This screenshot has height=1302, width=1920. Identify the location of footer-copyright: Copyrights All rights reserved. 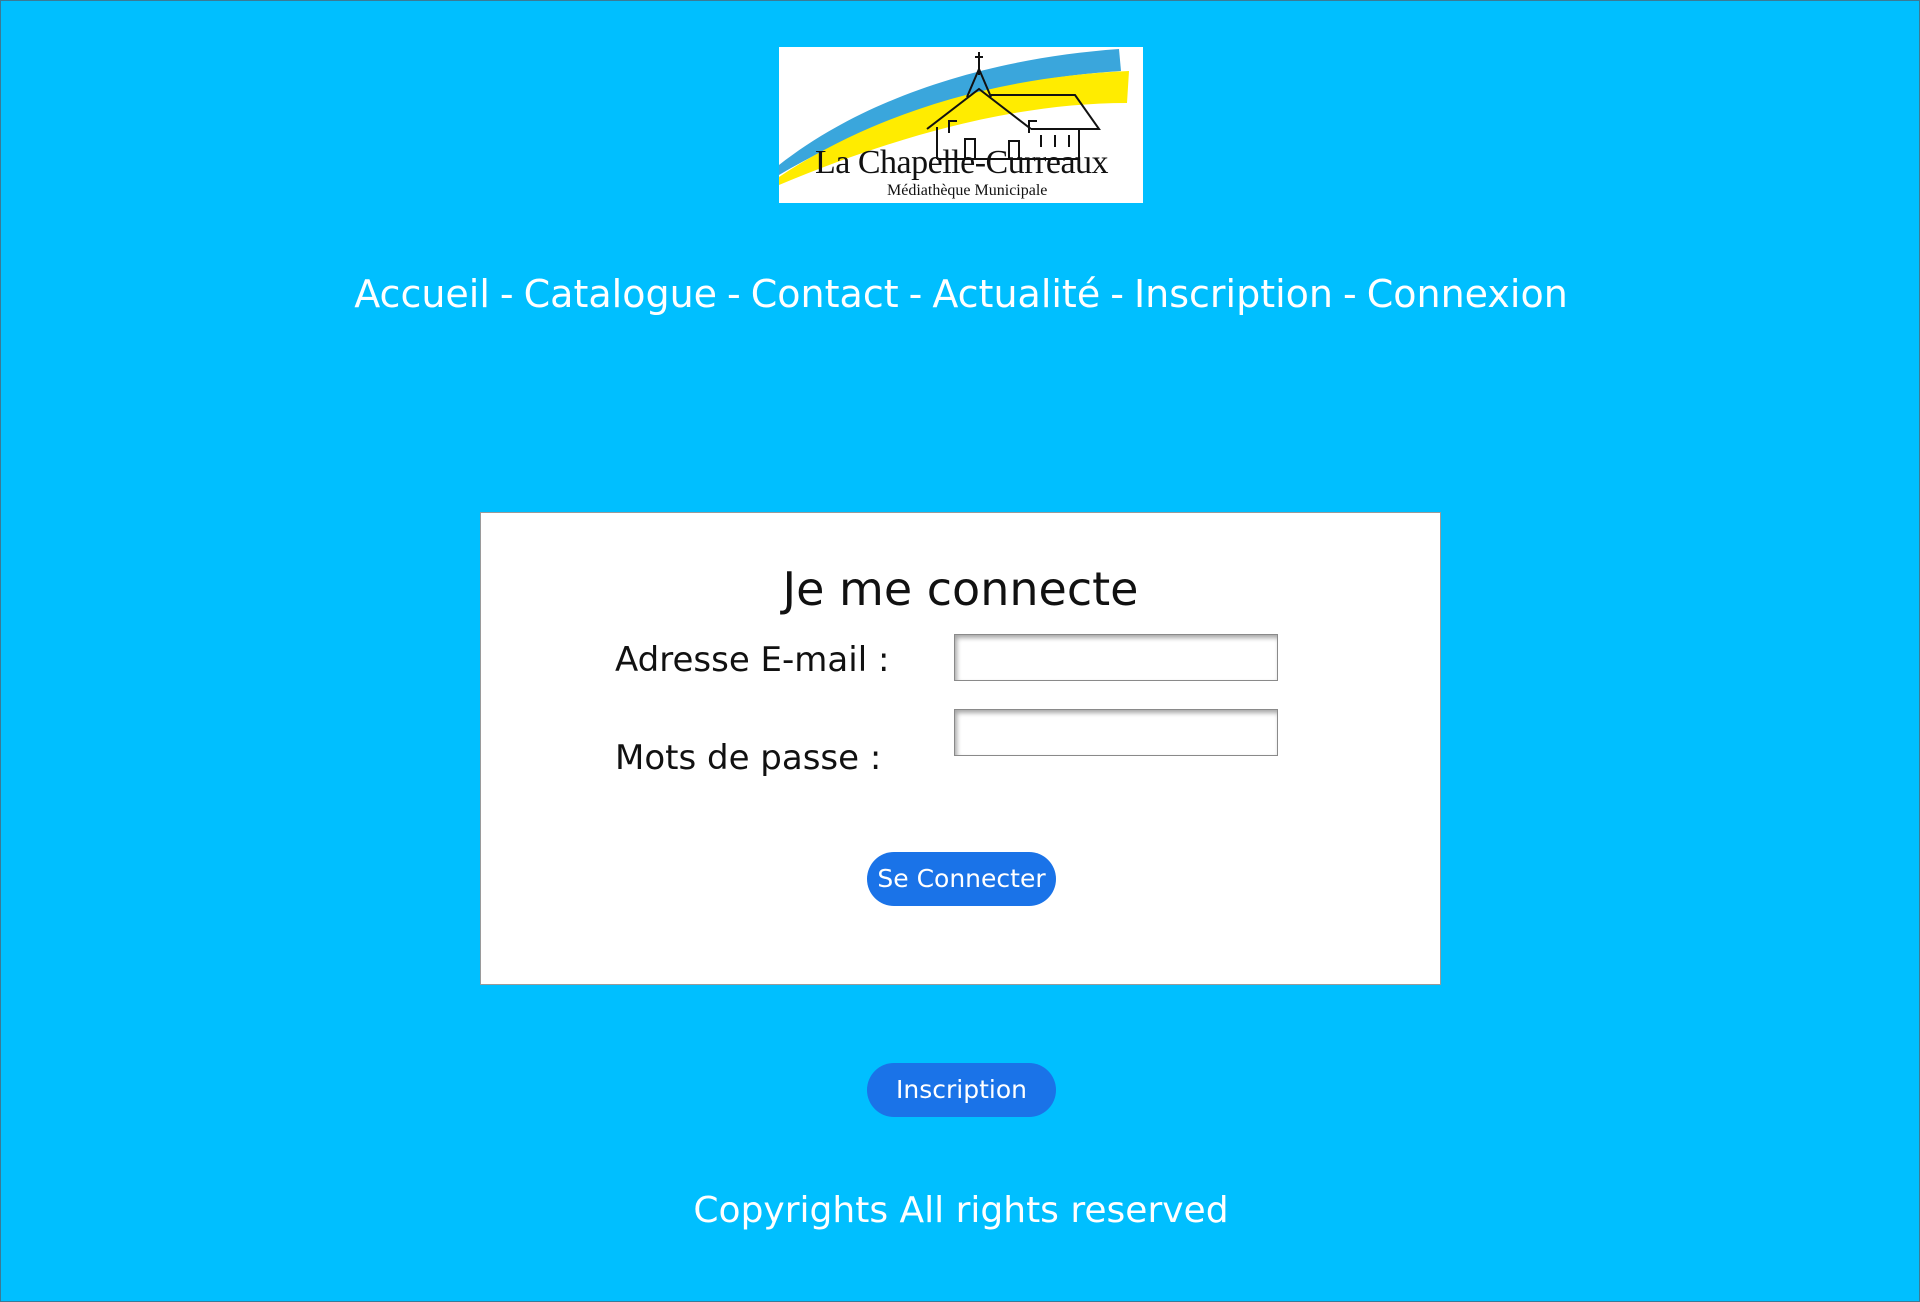
(961, 1210).